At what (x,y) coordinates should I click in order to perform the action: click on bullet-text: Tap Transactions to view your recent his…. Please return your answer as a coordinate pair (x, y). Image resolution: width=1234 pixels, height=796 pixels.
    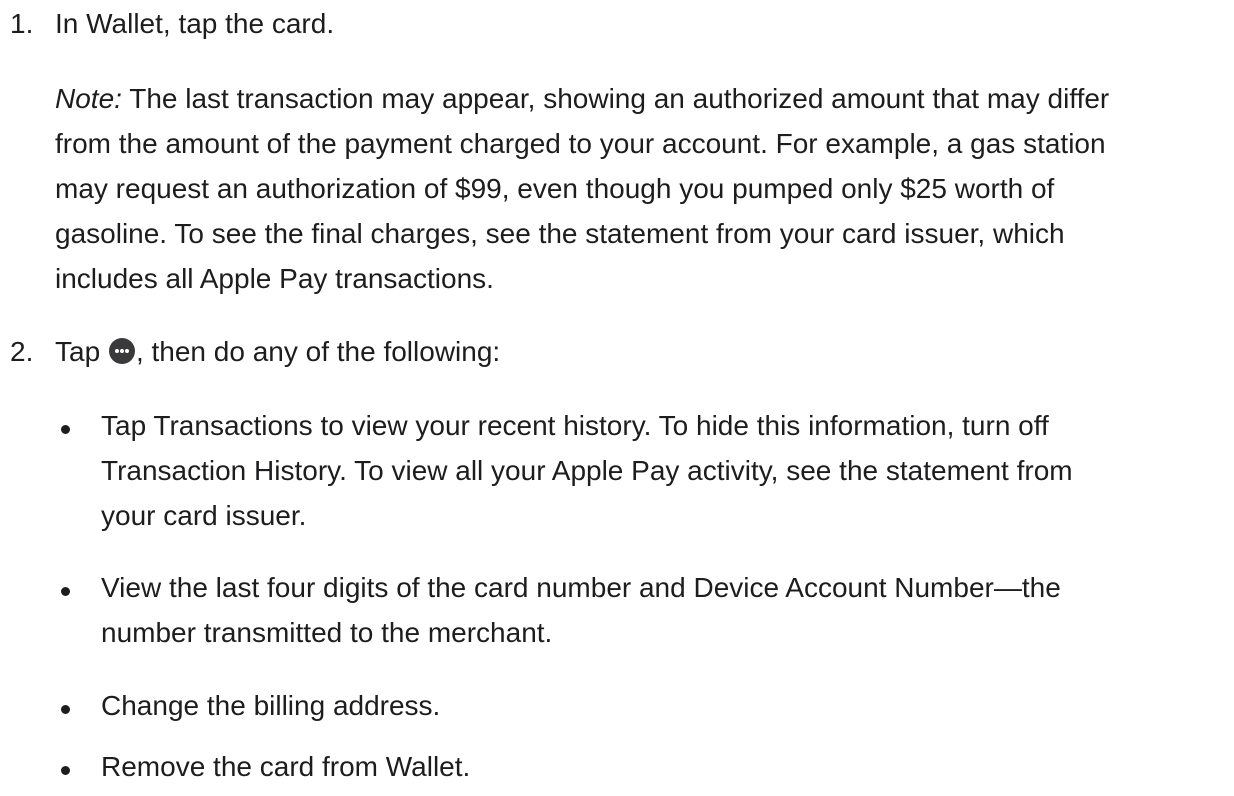
    Looking at the image, I should click on (587, 470).